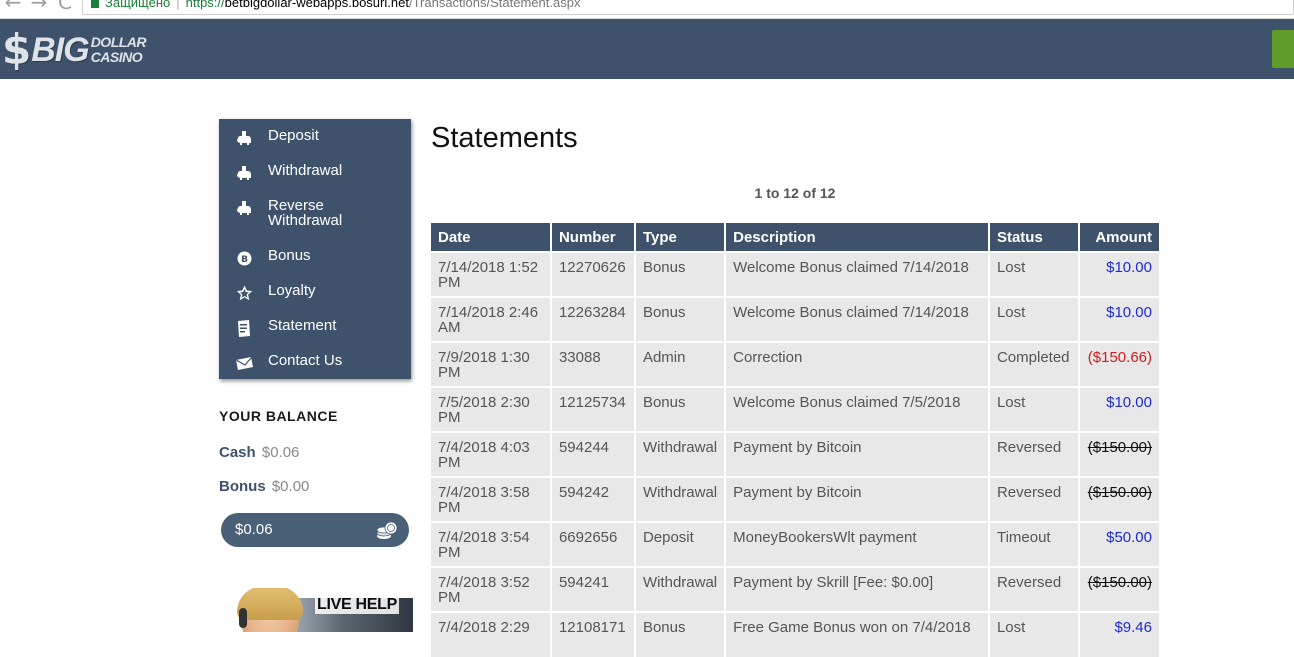  What do you see at coordinates (13, 7) in the screenshot?
I see `back-arrow-icon: ←` at bounding box center [13, 7].